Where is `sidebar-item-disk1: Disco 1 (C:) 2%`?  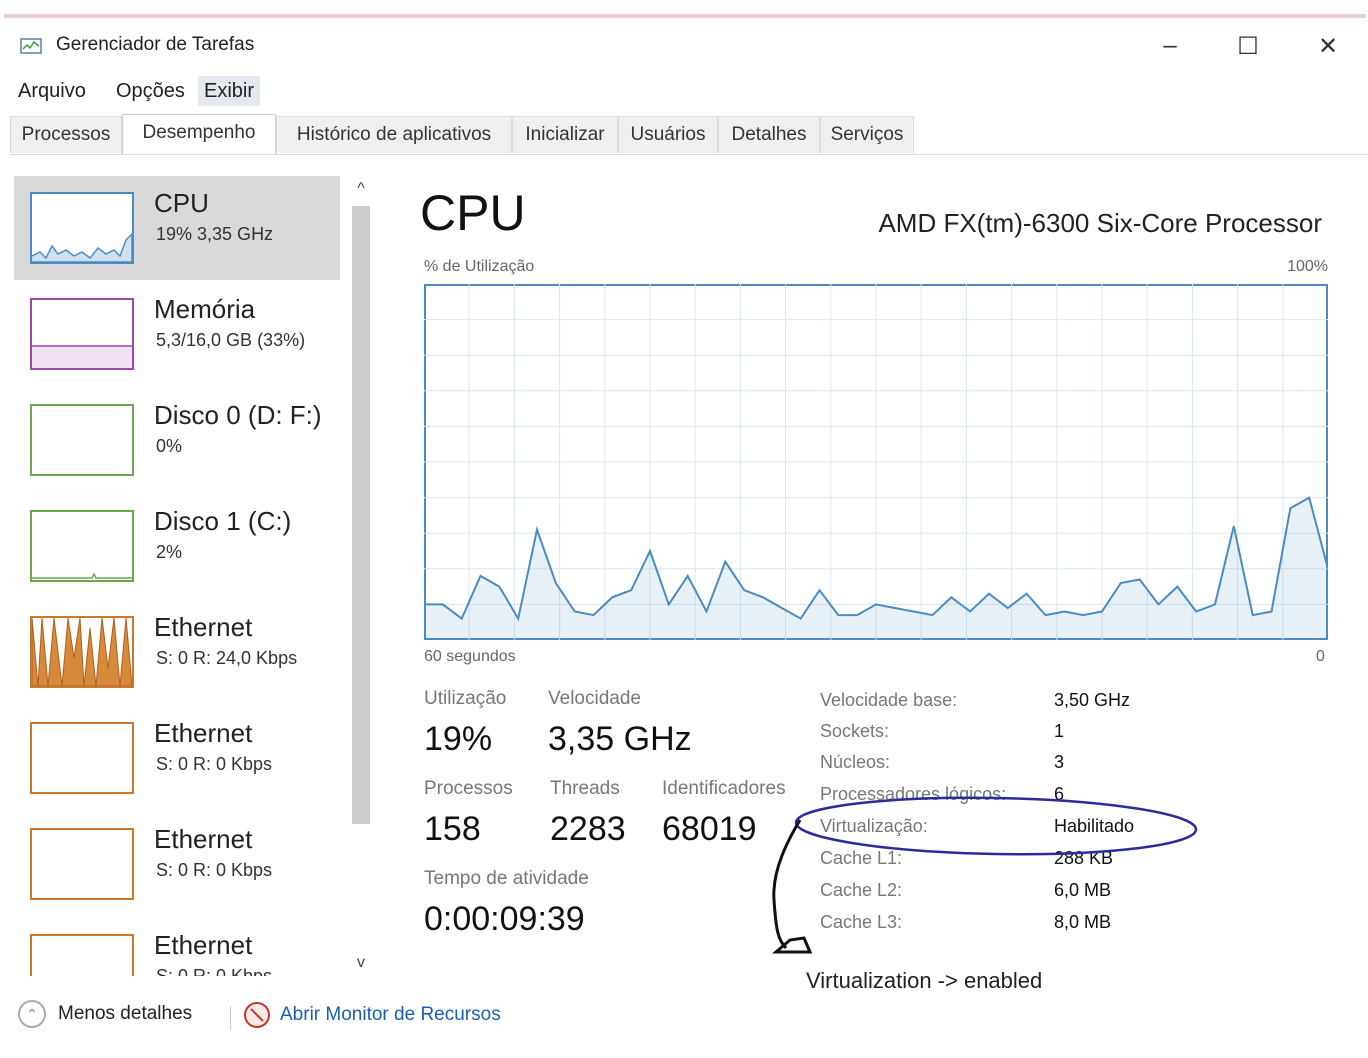
sidebar-item-disk1: Disco 1 (C:) 2% is located at coordinates (177, 546).